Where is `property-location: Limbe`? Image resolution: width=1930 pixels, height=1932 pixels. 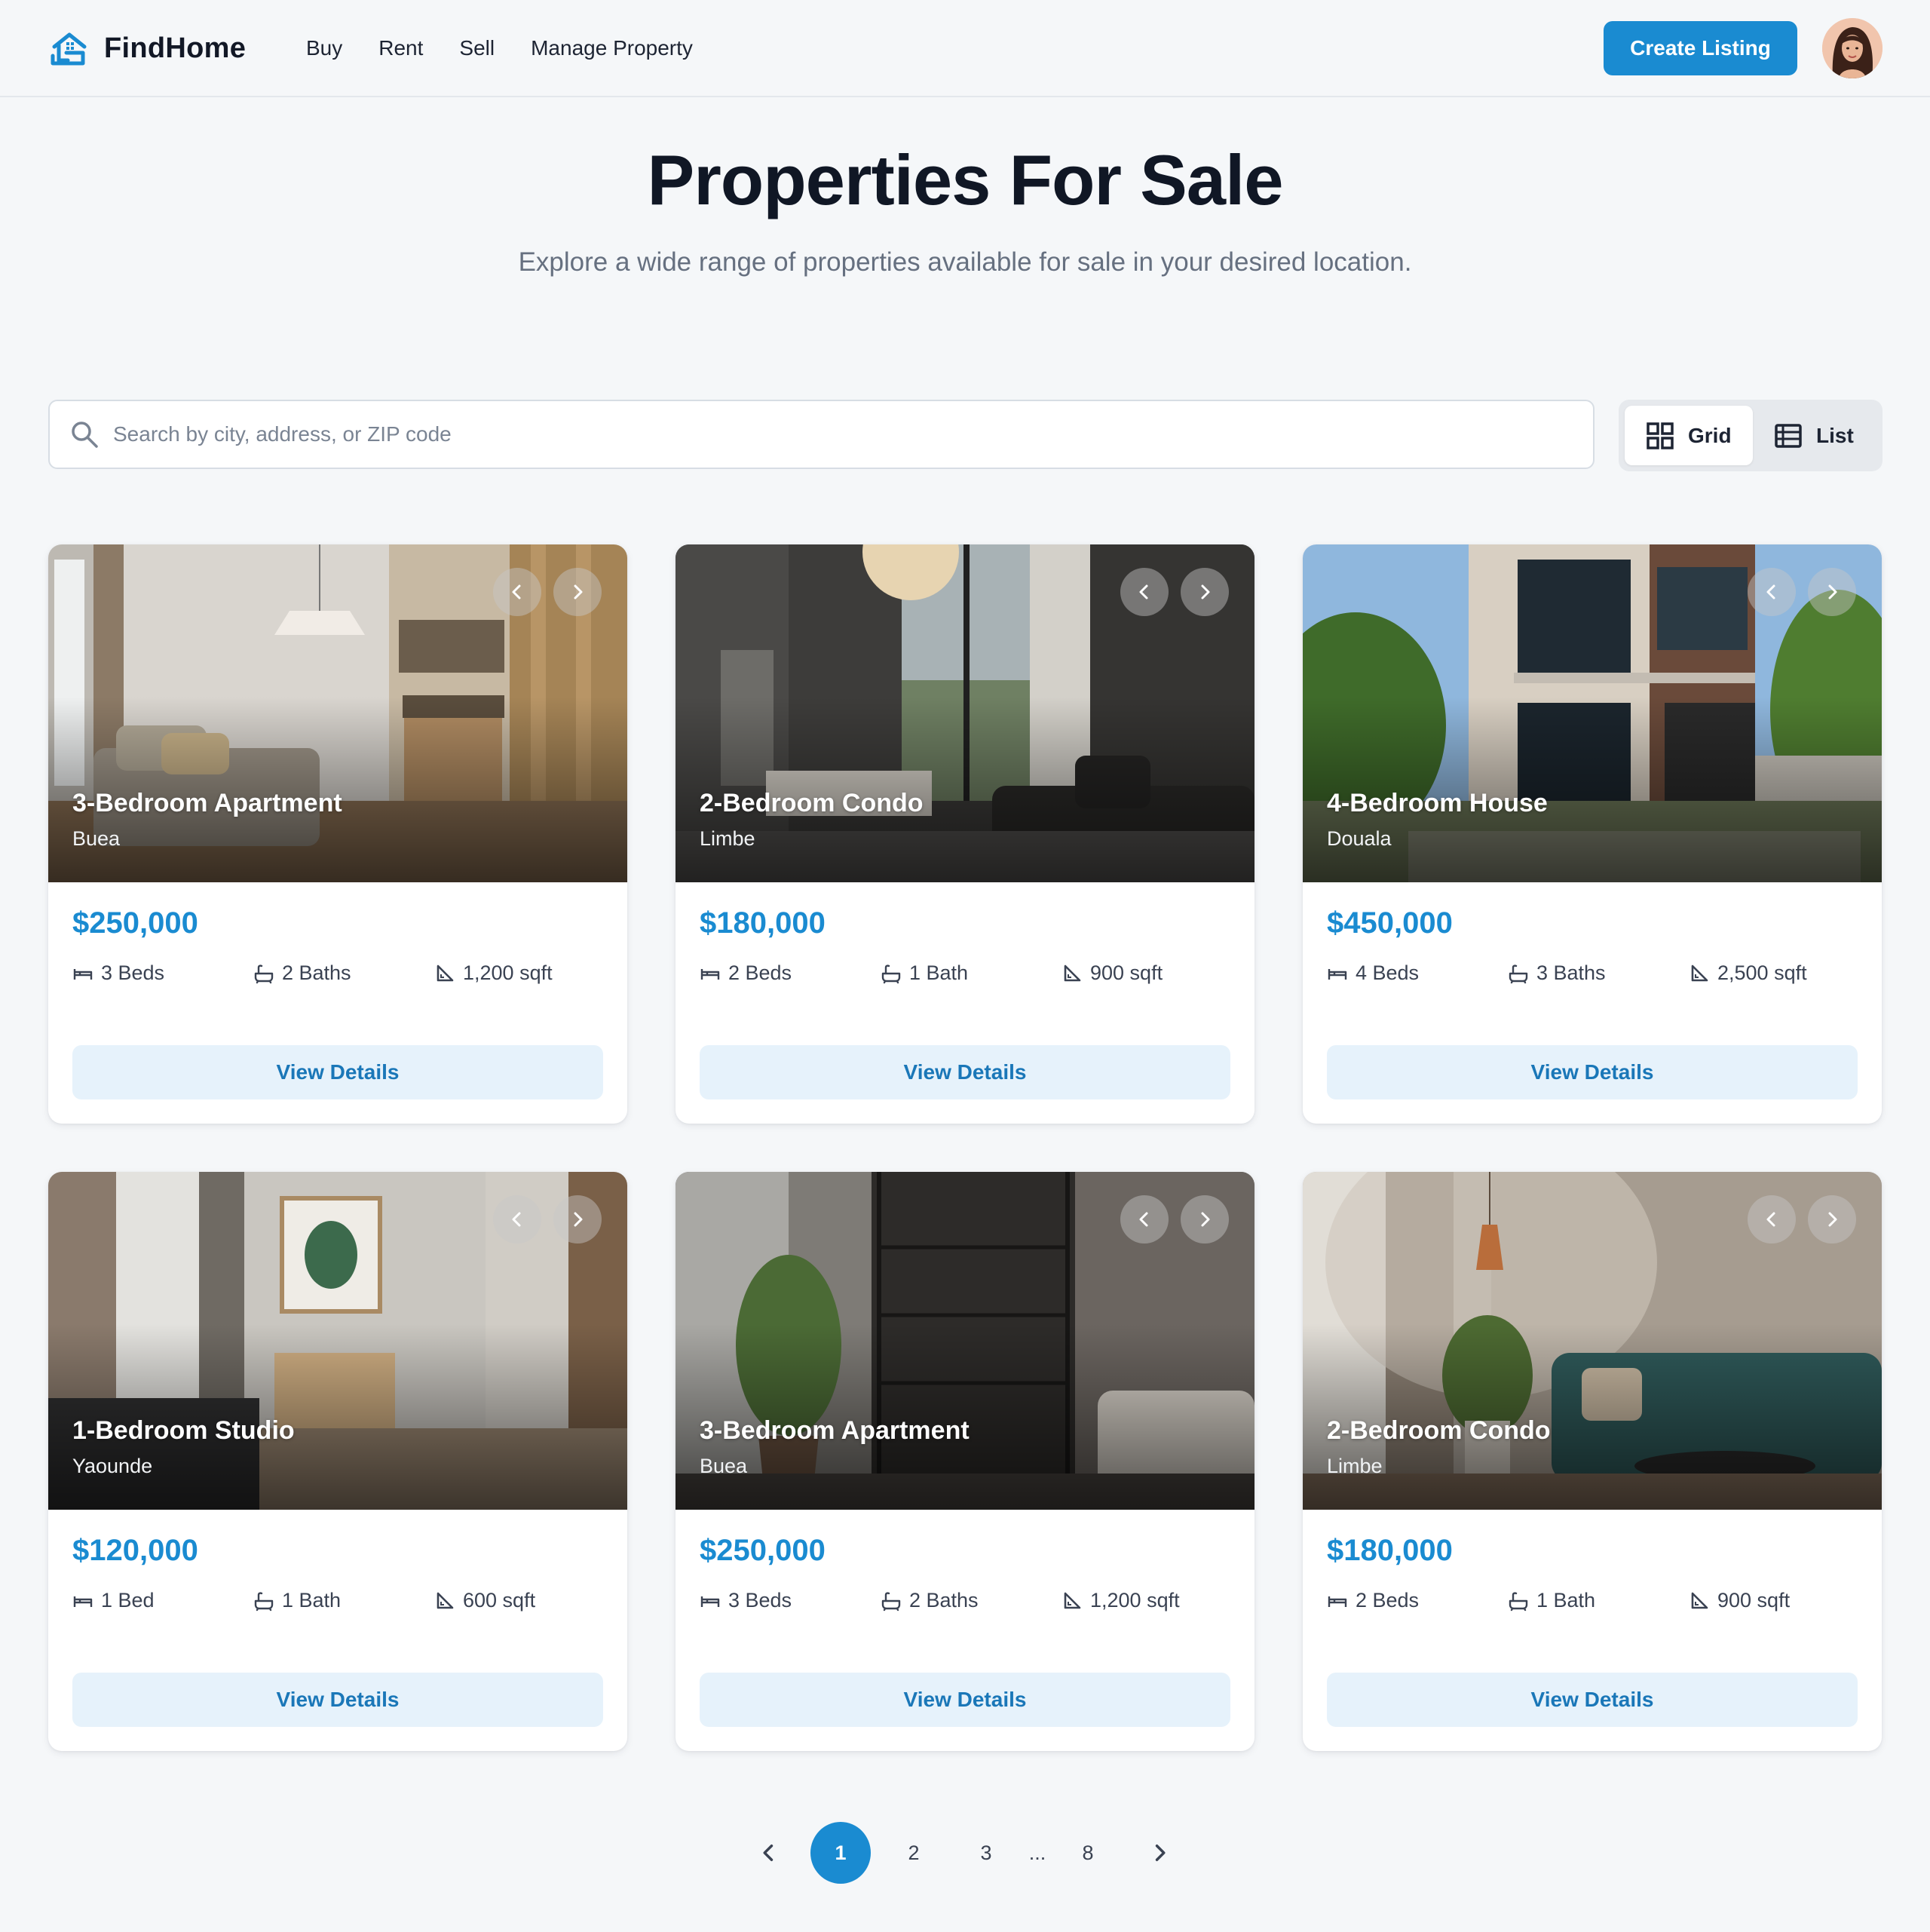
property-location: Limbe is located at coordinates (727, 838).